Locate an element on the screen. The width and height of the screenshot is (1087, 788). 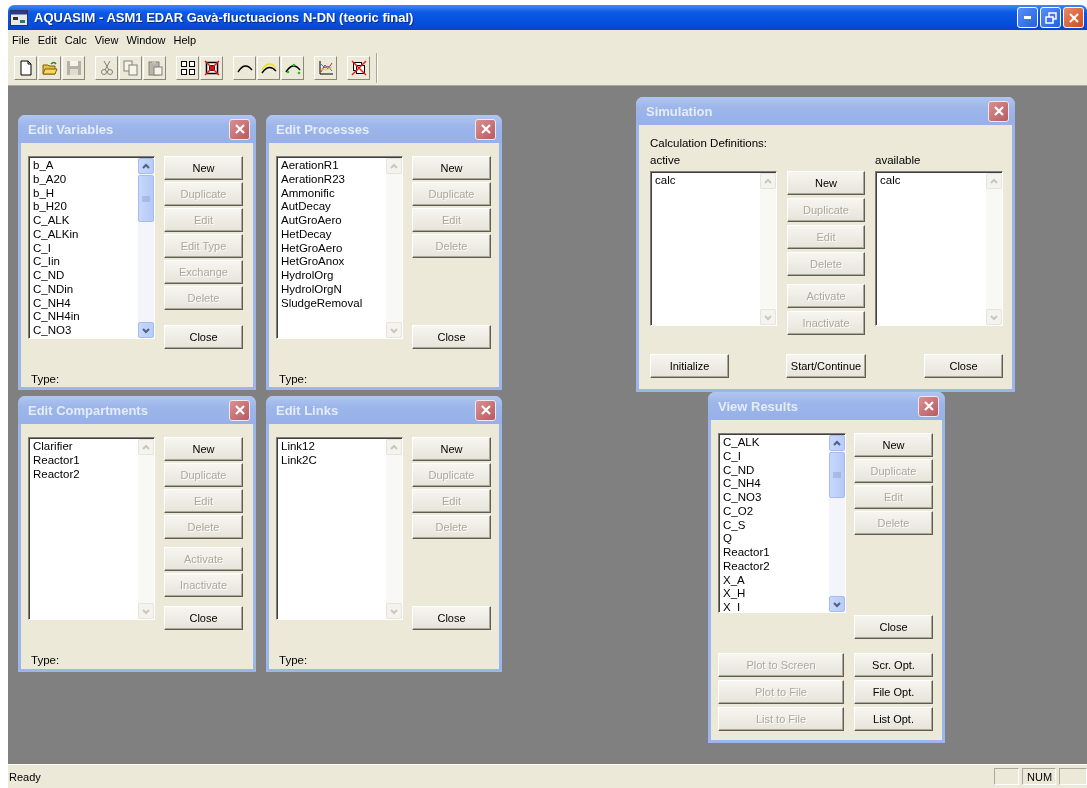
minimize-button is located at coordinates (1027, 17).